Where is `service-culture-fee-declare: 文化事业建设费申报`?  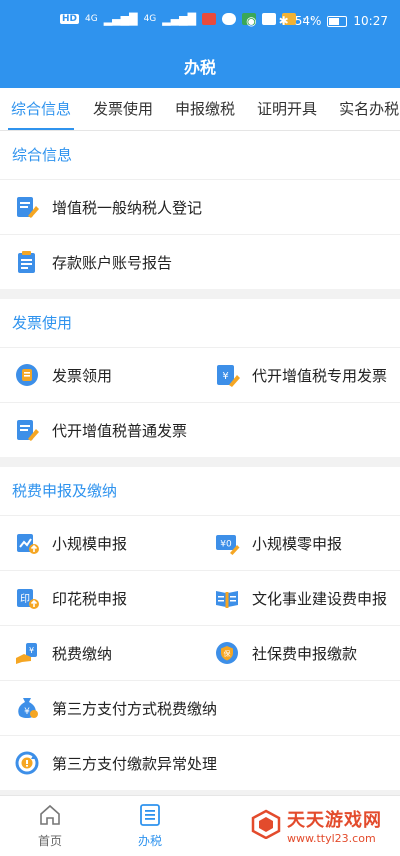 service-culture-fee-declare: 文化事业建设费申报 is located at coordinates (300, 598).